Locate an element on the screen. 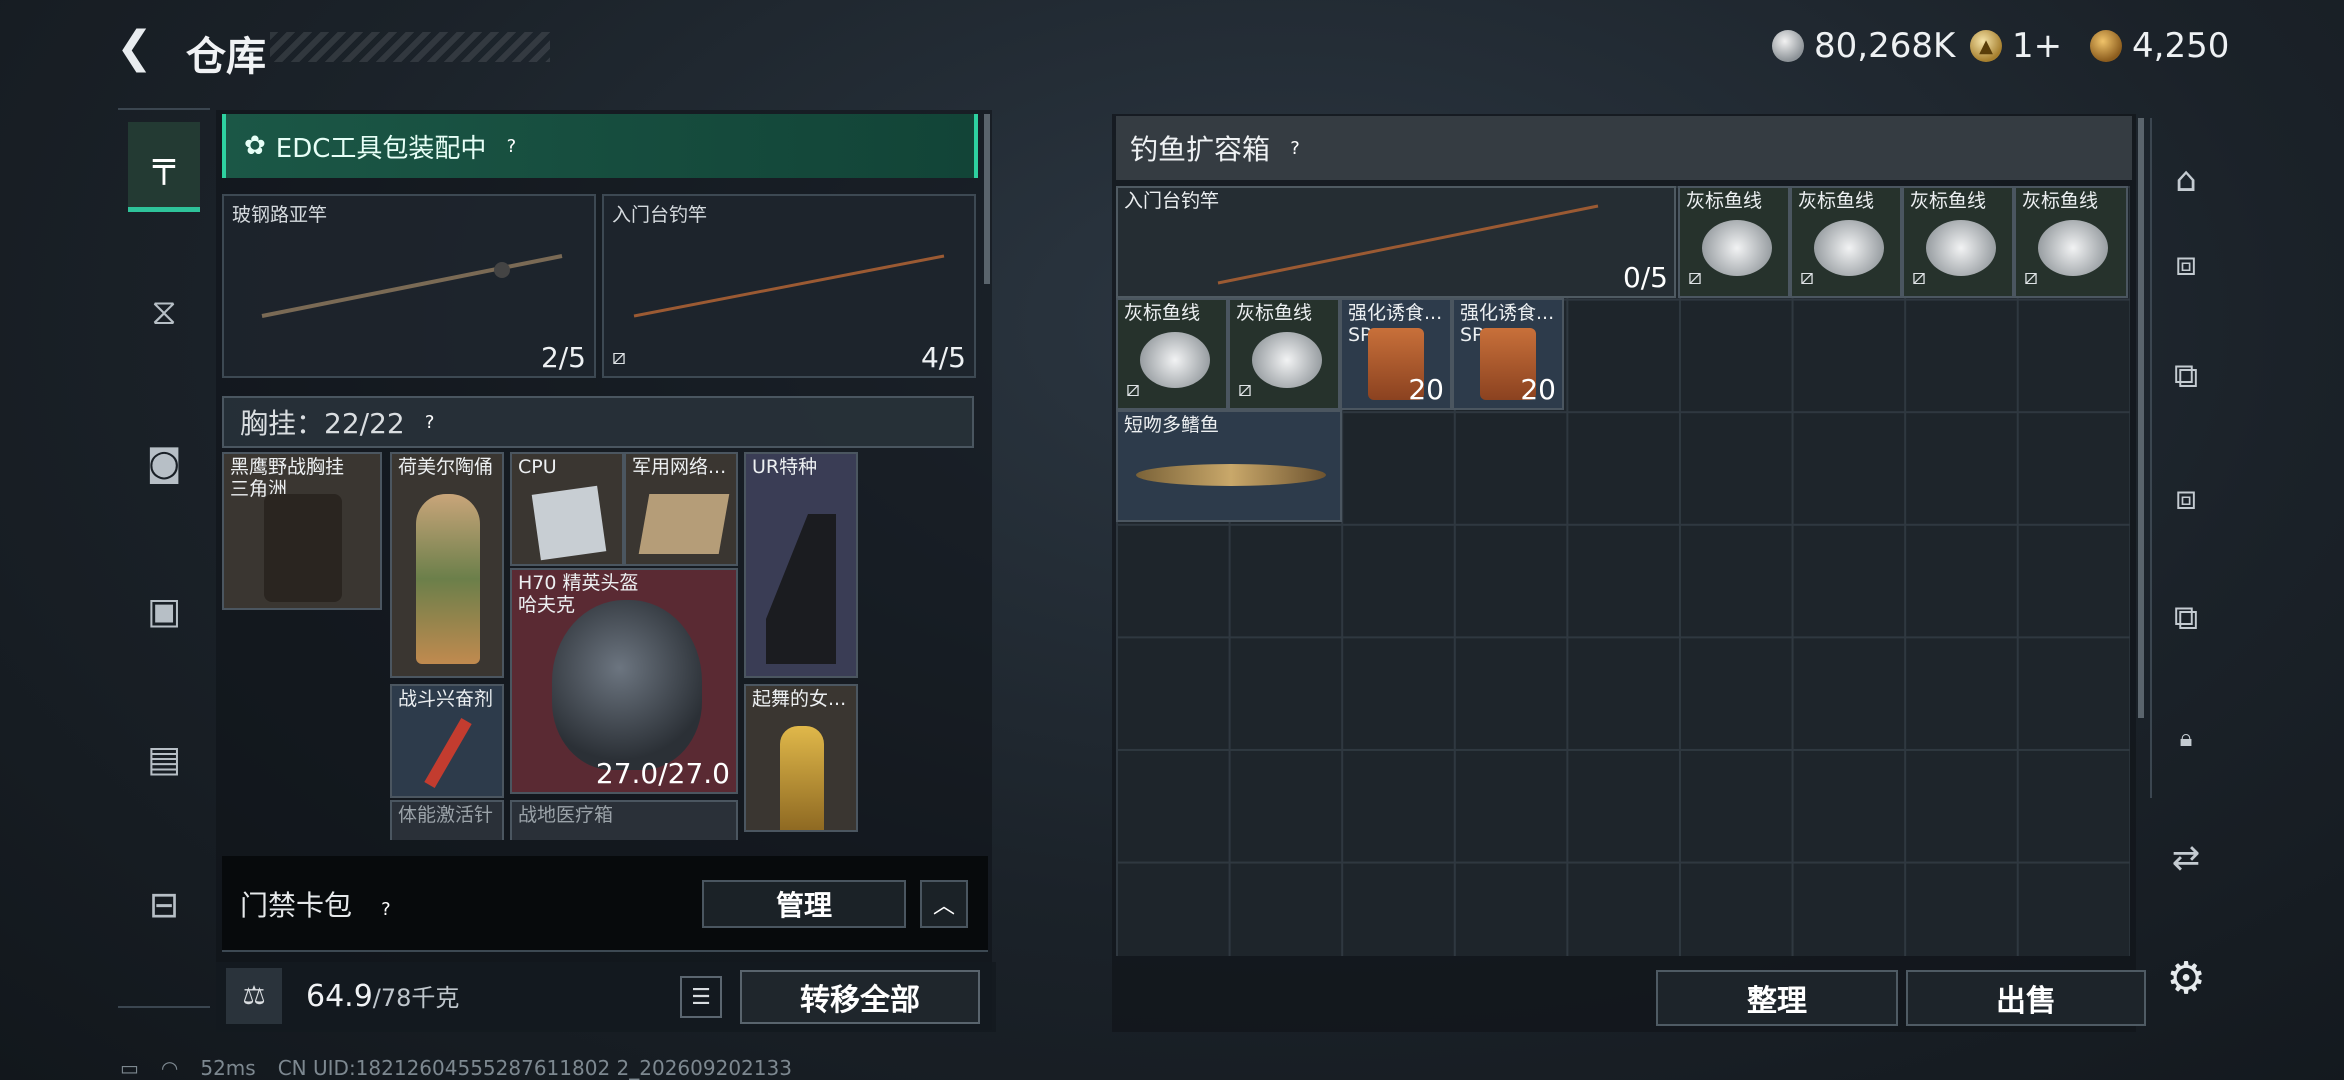 The image size is (2344, 1080). tab-armor: ⧖ is located at coordinates (164, 313).